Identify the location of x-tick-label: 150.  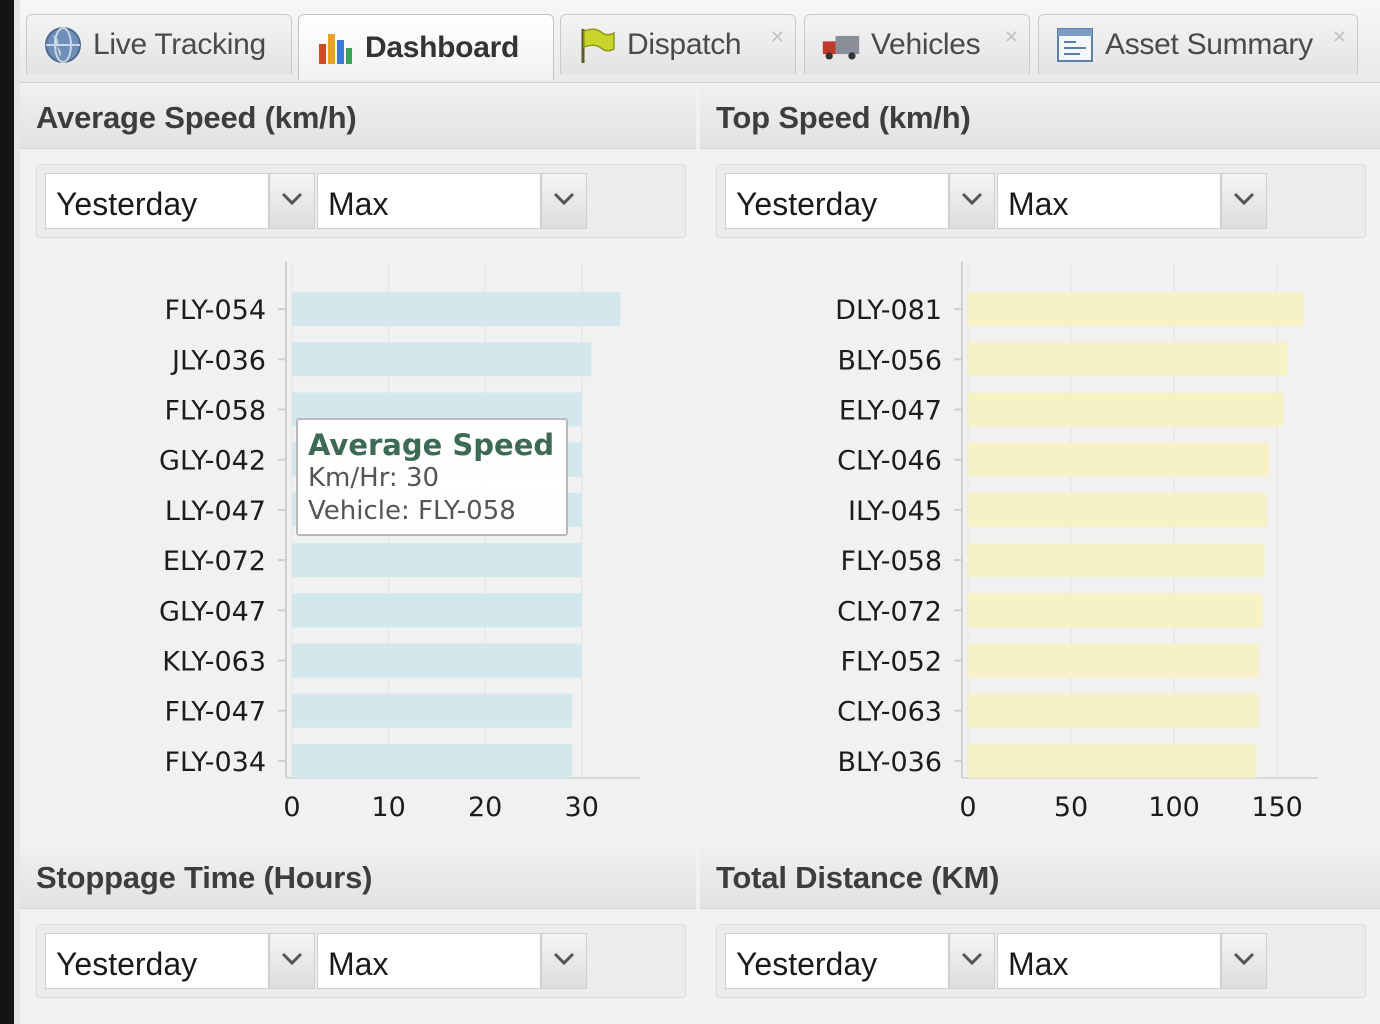
(1277, 807).